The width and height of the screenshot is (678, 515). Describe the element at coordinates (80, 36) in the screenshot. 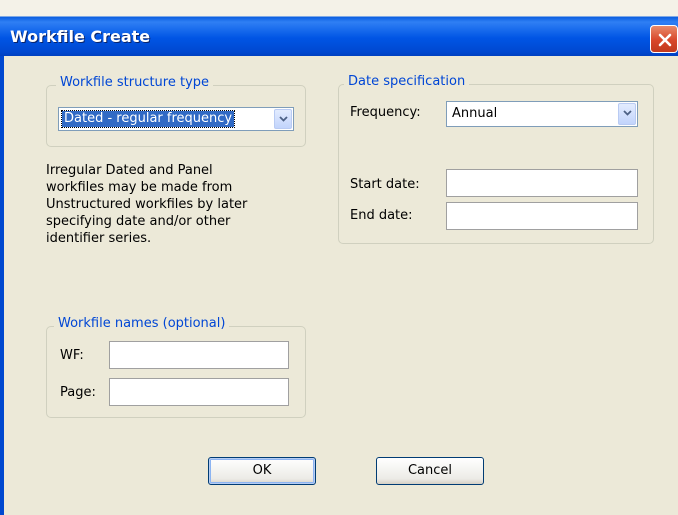

I see `window-title: Workfile Create` at that location.